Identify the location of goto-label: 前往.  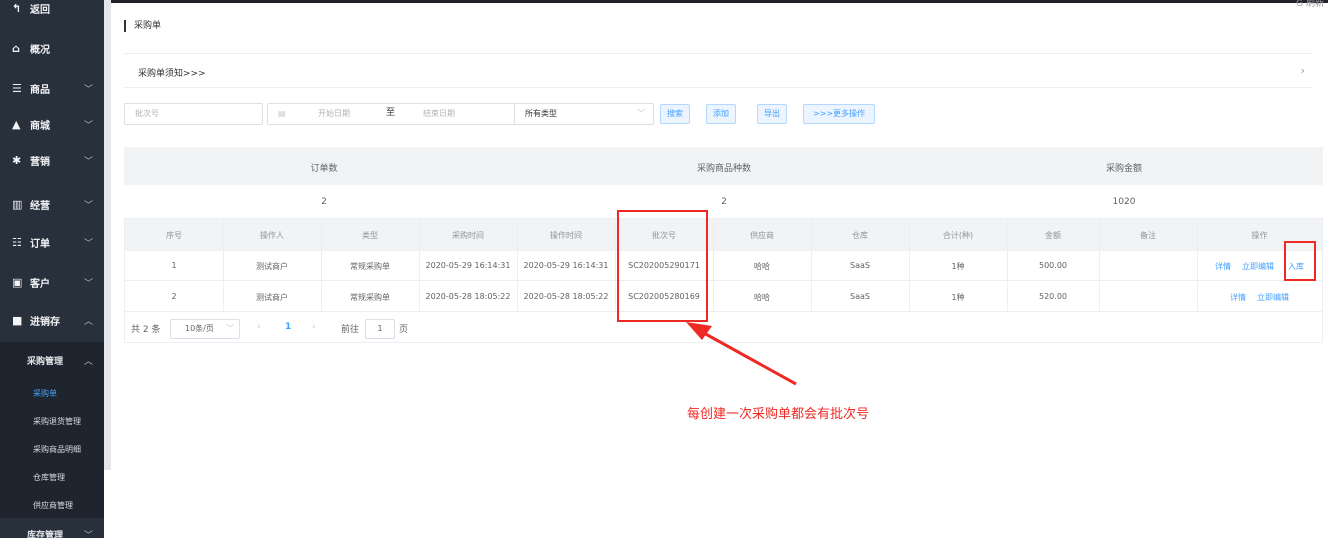
(350, 330).